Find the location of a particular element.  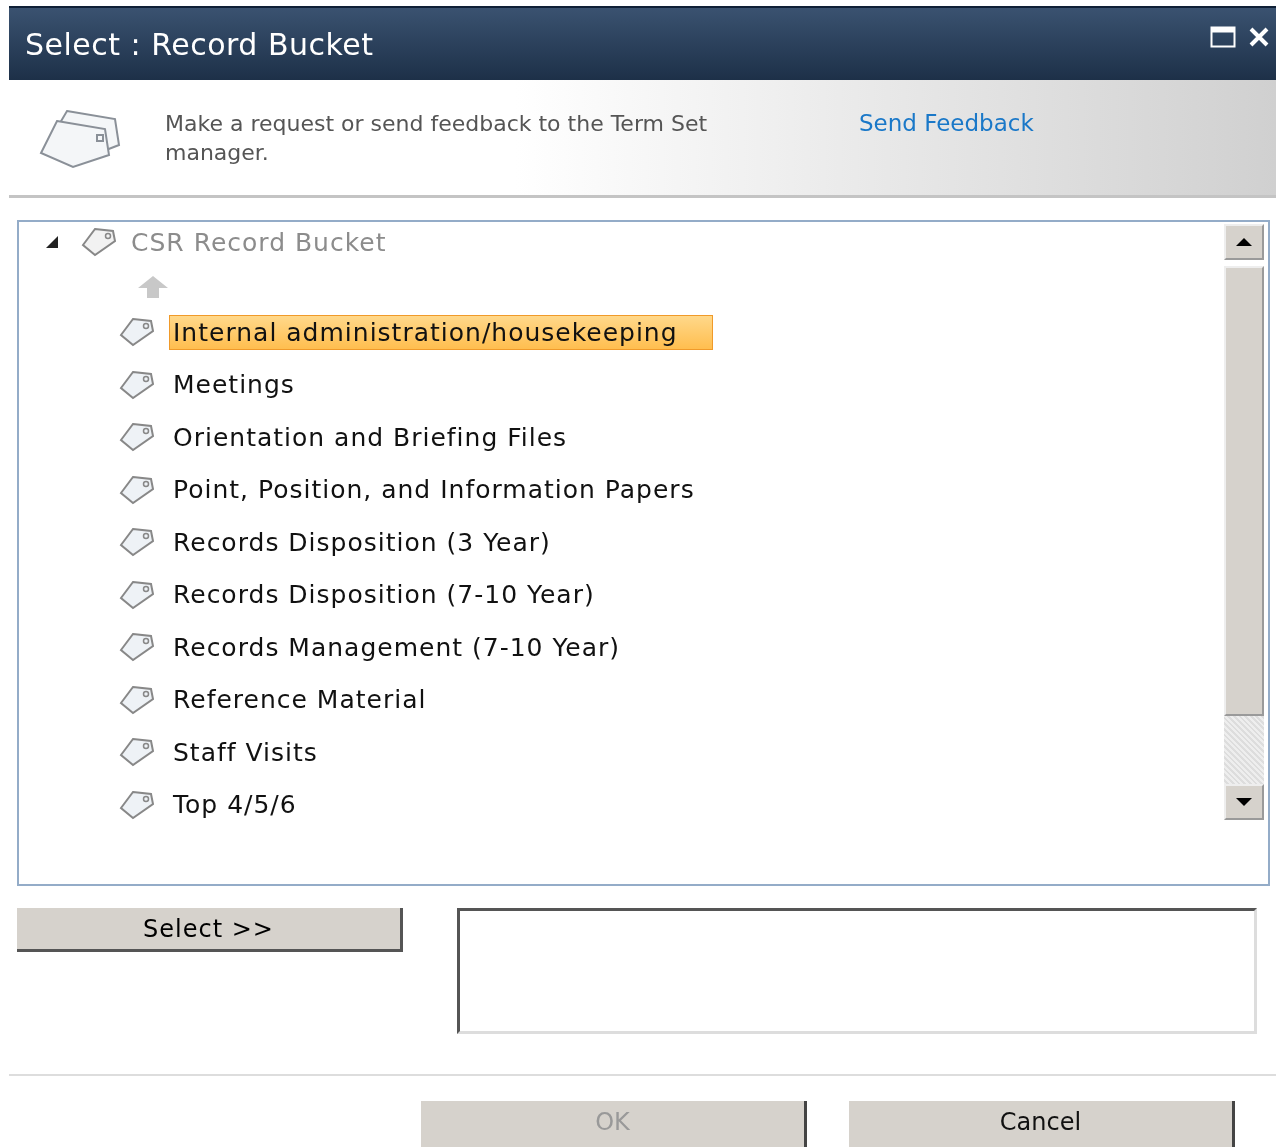

down-caret-icon is located at coordinates (1244, 802).